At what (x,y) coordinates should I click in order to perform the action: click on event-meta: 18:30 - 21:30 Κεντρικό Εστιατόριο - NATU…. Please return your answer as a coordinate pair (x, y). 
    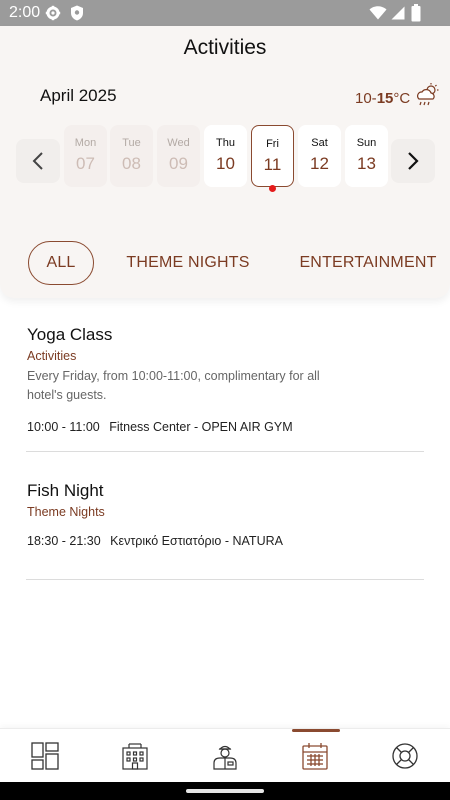
    Looking at the image, I should click on (225, 541).